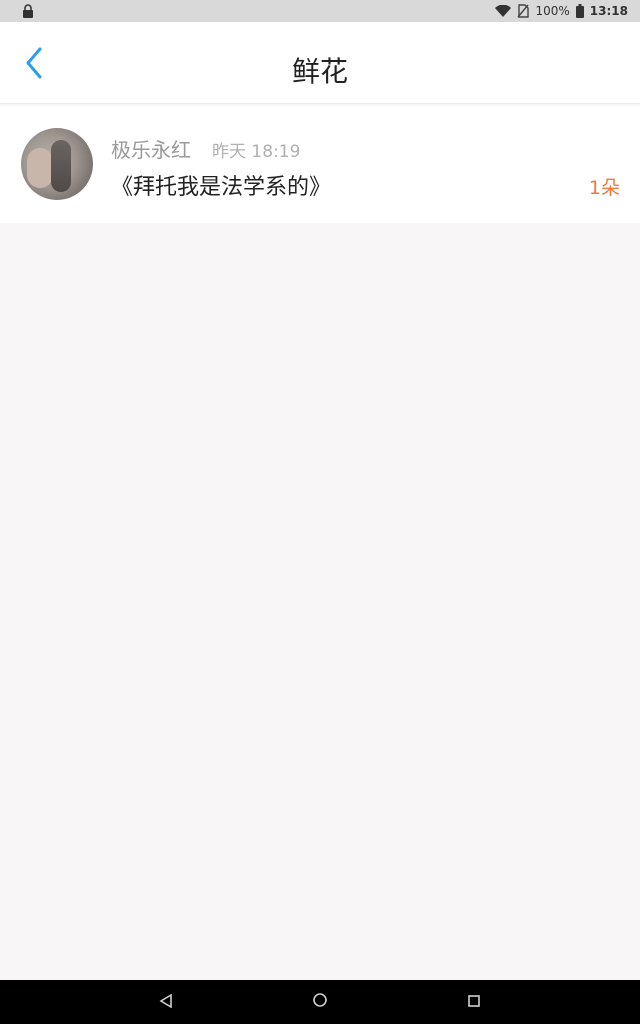 The image size is (640, 1024). Describe the element at coordinates (40, 168) in the screenshot. I see `avatar-hand` at that location.